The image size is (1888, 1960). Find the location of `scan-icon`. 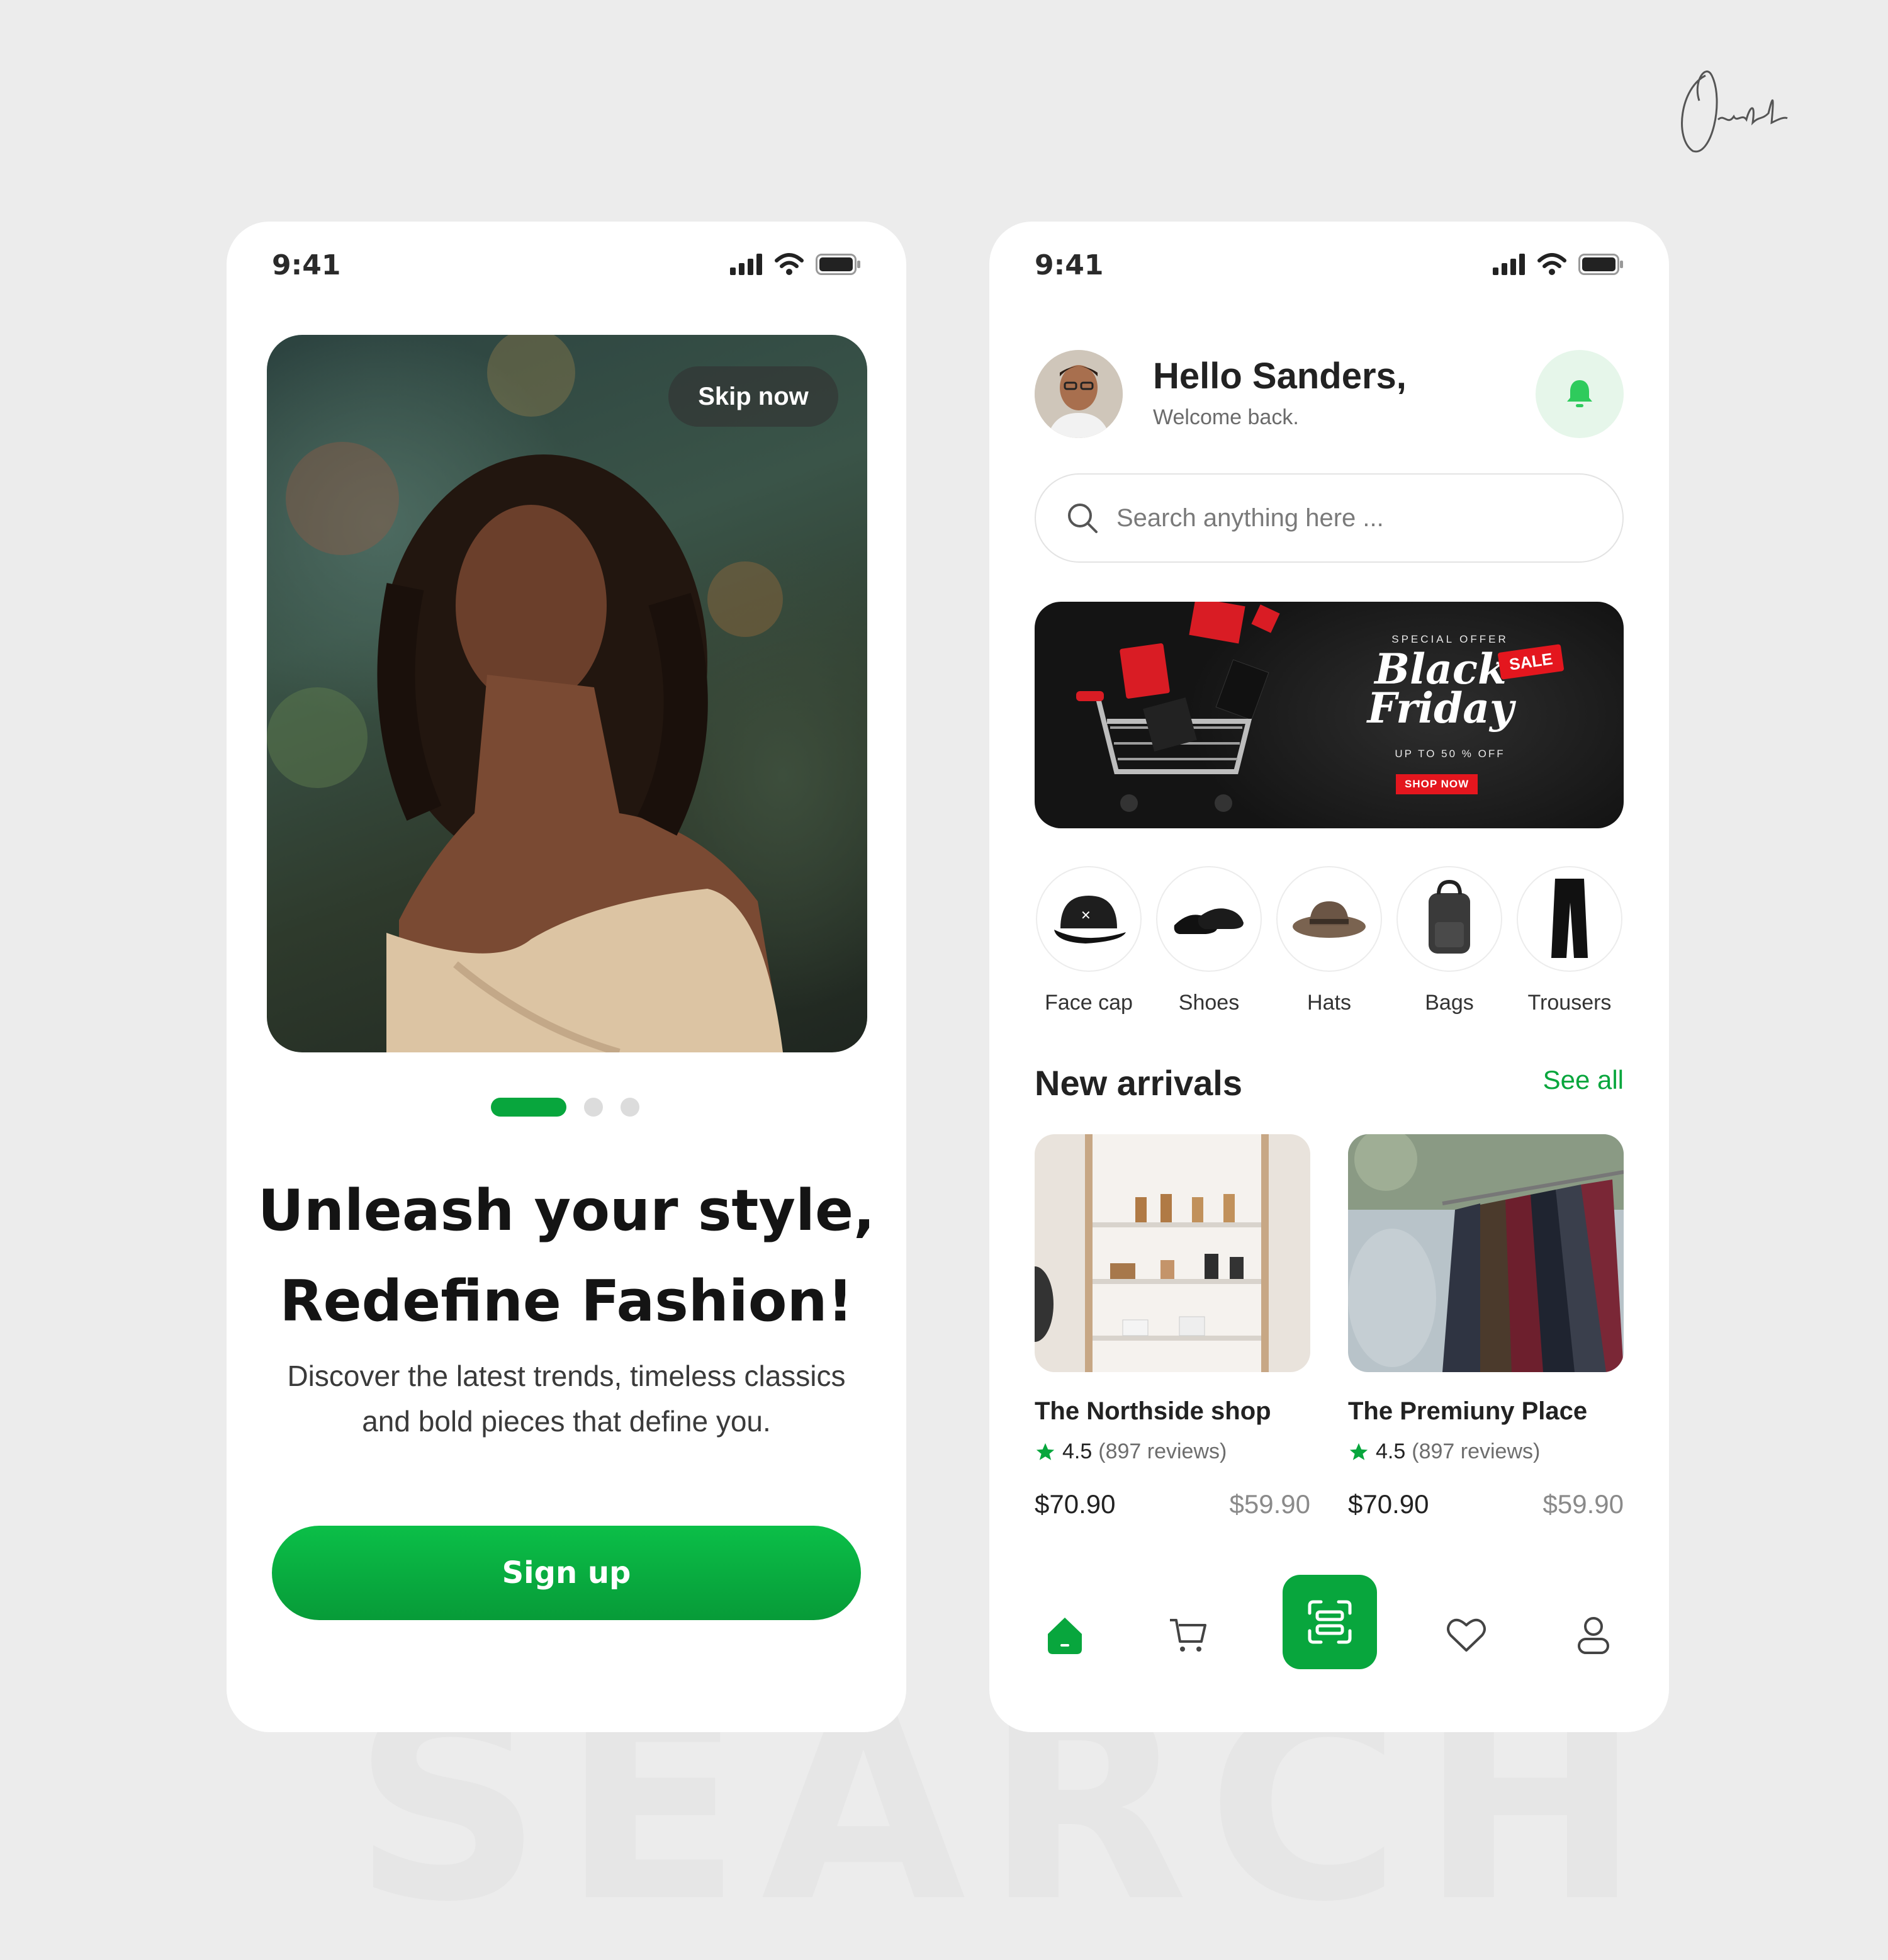

scan-icon is located at coordinates (1330, 1622).